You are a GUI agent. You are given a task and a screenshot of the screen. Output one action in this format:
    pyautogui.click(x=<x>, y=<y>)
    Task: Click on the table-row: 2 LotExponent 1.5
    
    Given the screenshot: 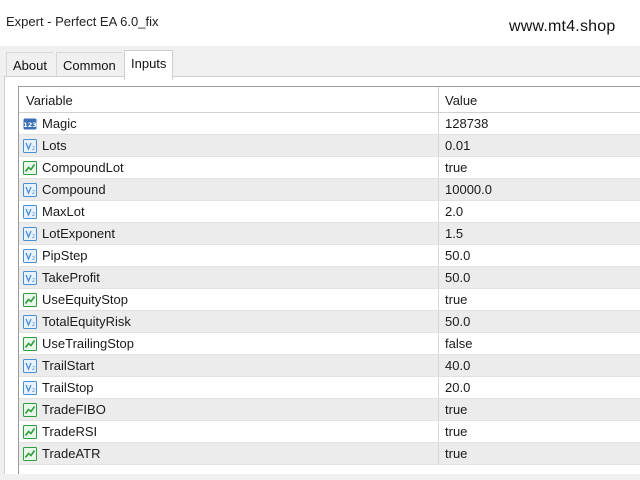 What is the action you would take?
    pyautogui.click(x=329, y=234)
    